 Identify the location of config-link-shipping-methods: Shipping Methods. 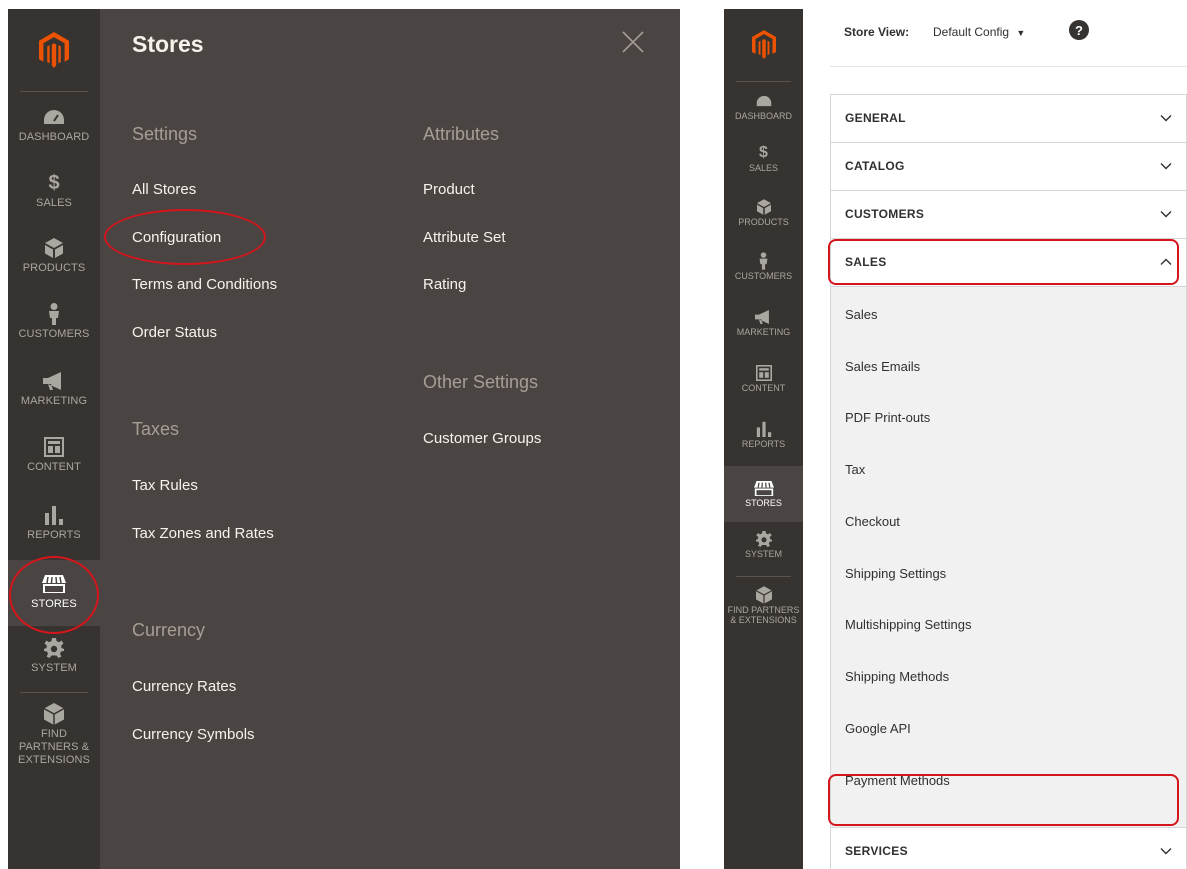
(897, 676).